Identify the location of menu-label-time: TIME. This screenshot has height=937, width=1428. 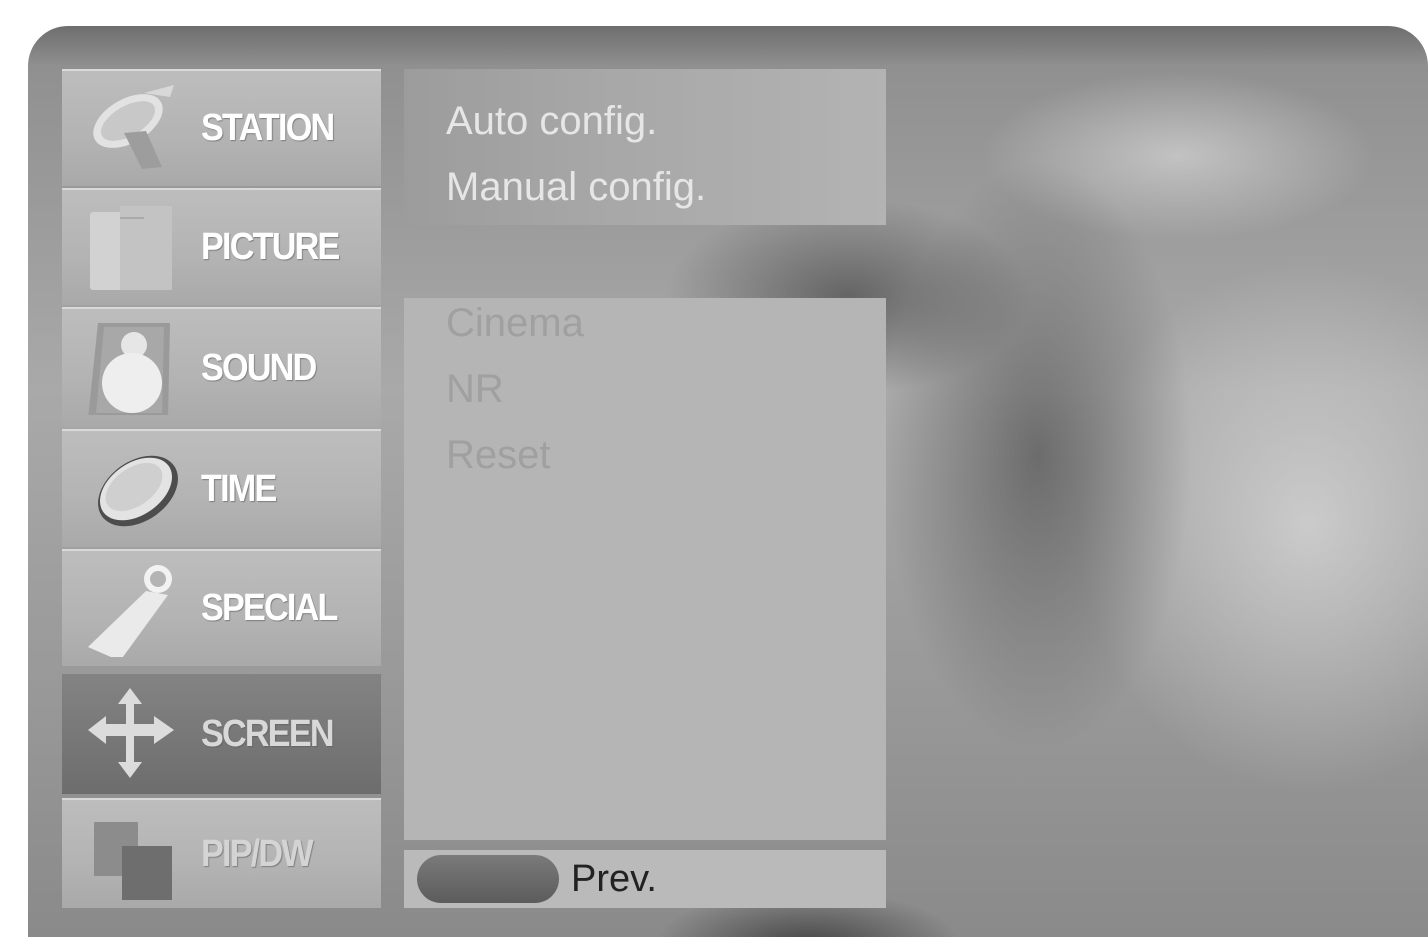
(239, 488).